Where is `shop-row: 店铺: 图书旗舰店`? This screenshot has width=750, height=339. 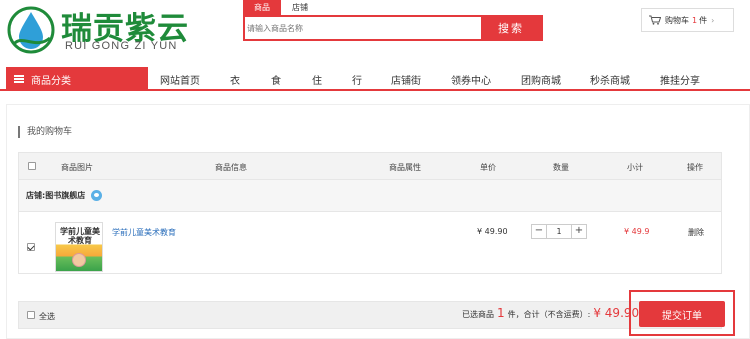
shop-row: 店铺: 图书旗舰店 is located at coordinates (370, 196).